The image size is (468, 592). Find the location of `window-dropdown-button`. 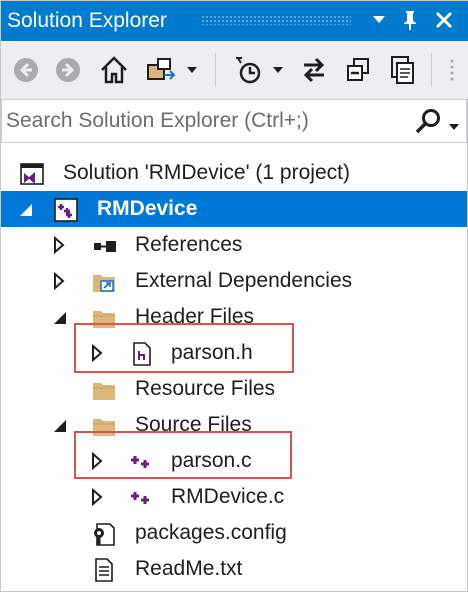

window-dropdown-button is located at coordinates (379, 20).